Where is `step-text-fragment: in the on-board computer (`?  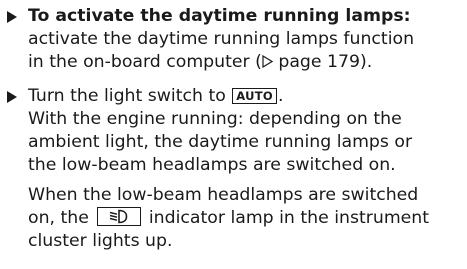
step-text-fragment: in the on-board computer ( is located at coordinates (145, 62).